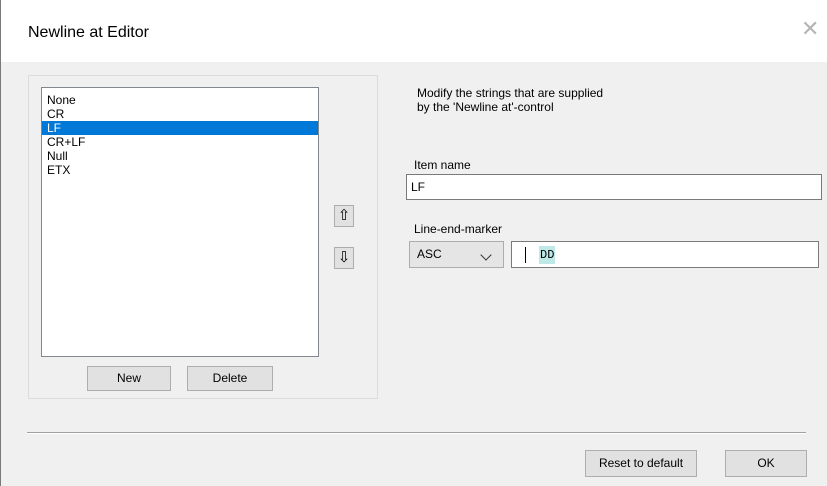 The width and height of the screenshot is (827, 486). Describe the element at coordinates (230, 378) in the screenshot. I see `delete-button: Delete` at that location.